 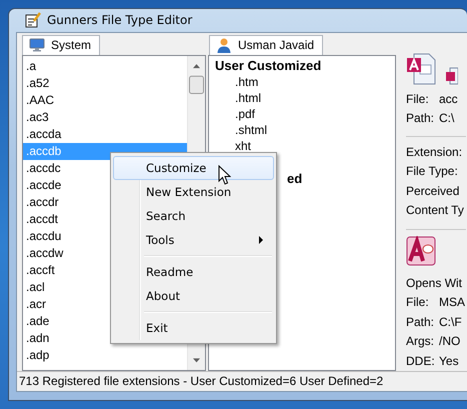 What do you see at coordinates (421, 361) in the screenshot?
I see `field-label: DDE:` at bounding box center [421, 361].